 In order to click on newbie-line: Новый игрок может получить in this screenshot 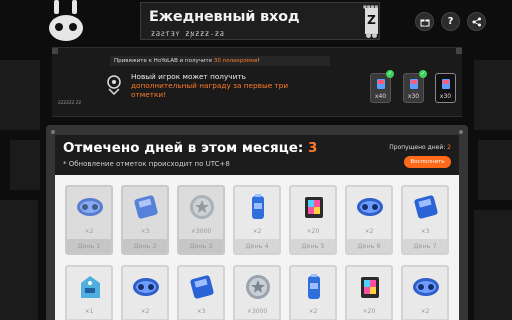, I will do `click(188, 76)`.